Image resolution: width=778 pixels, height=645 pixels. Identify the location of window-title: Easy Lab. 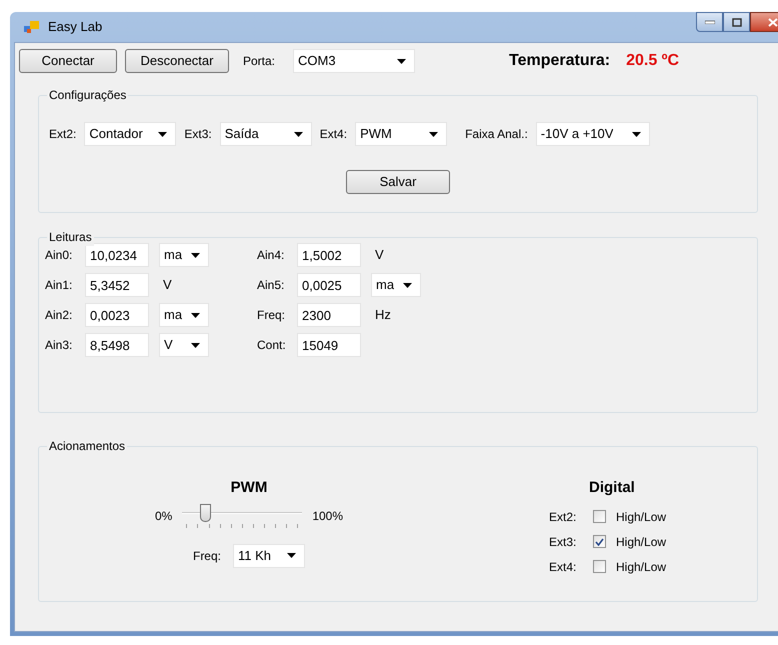
(75, 27).